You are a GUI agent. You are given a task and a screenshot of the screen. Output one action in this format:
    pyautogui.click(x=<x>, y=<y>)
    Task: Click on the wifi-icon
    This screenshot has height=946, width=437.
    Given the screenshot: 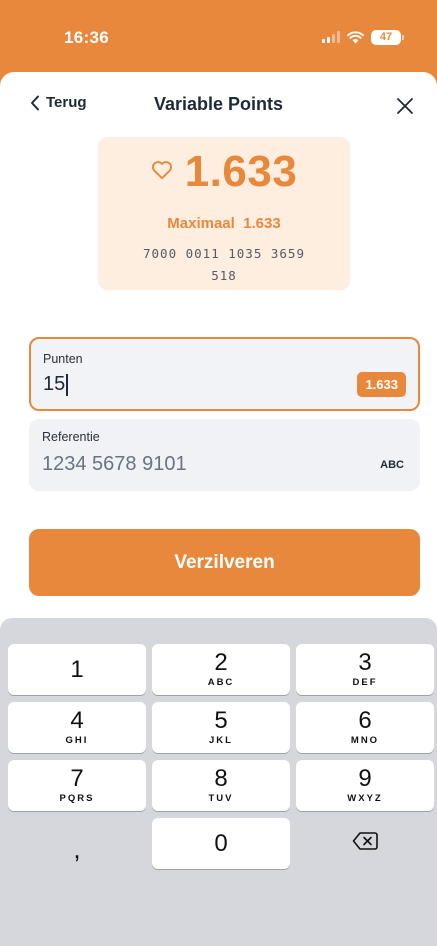 What is the action you would take?
    pyautogui.click(x=355, y=37)
    